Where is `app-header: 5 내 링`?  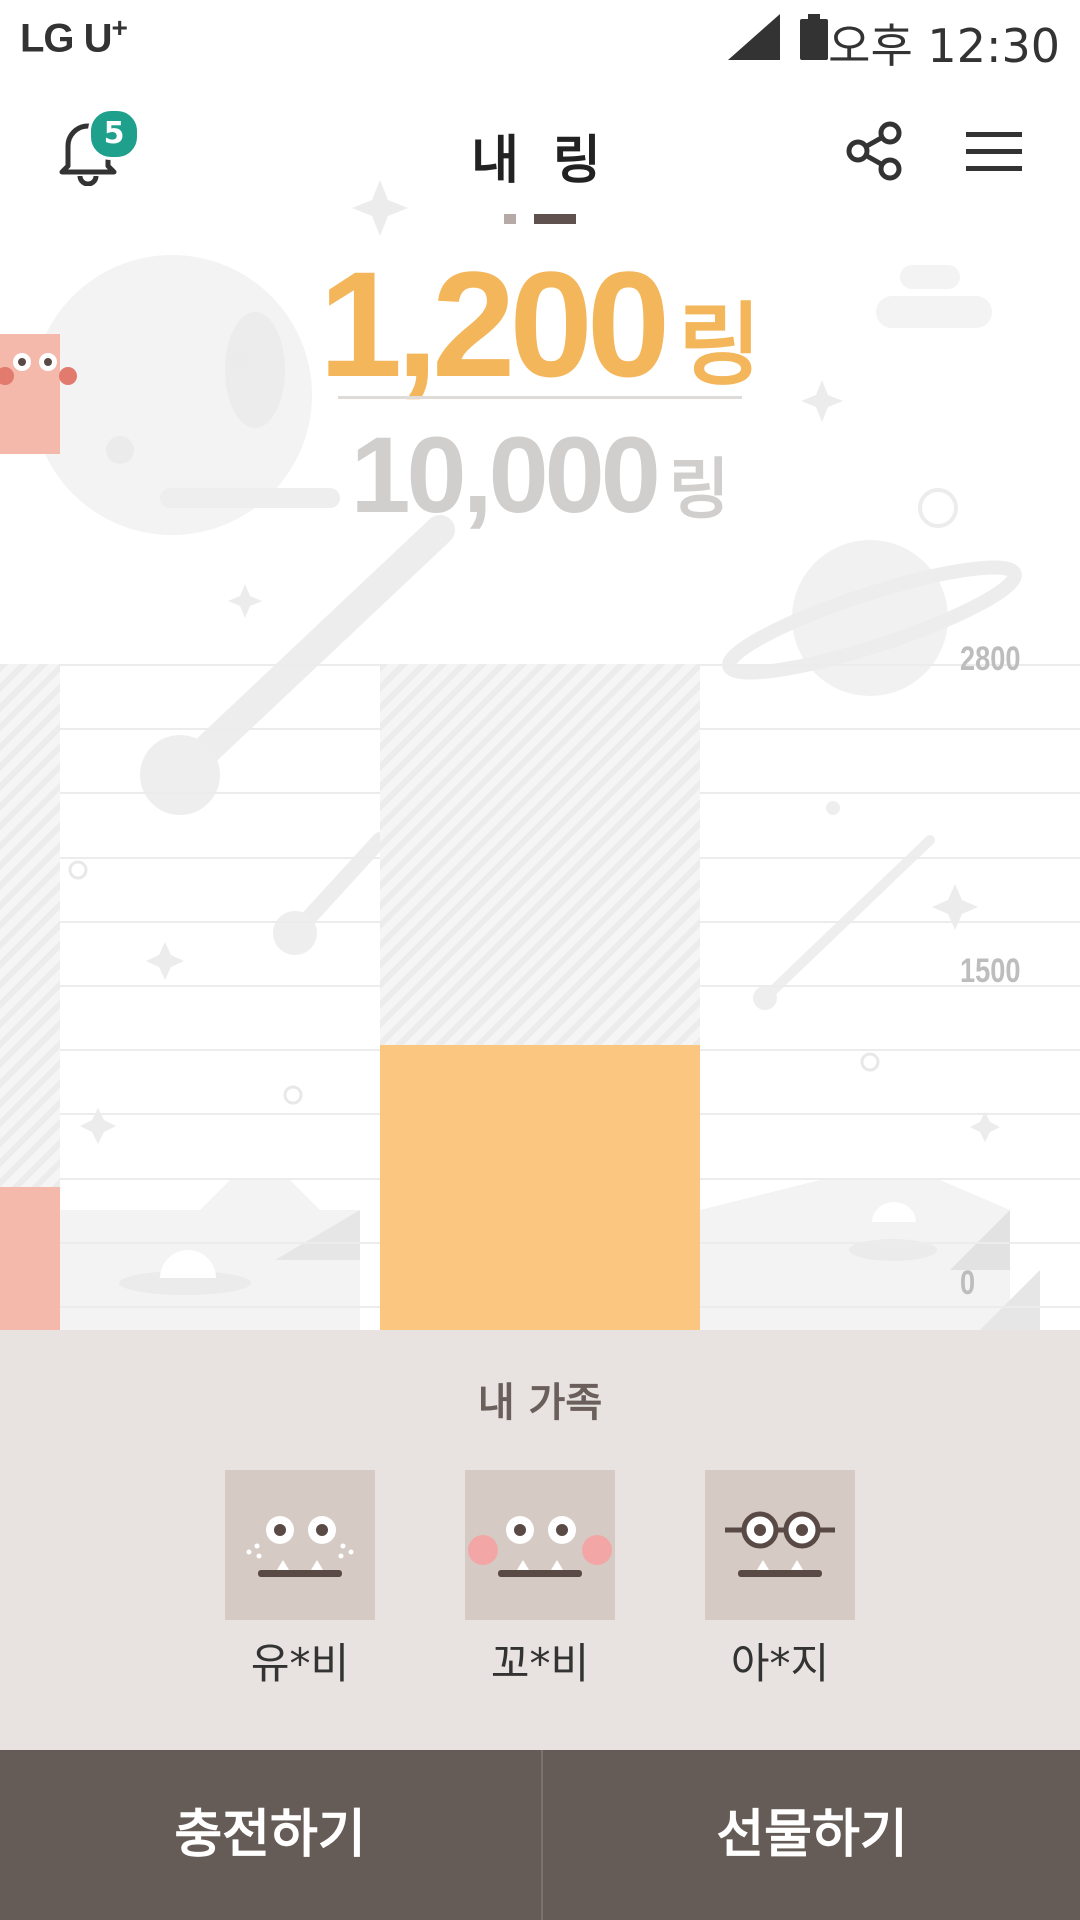 app-header: 5 내 링 is located at coordinates (540, 151).